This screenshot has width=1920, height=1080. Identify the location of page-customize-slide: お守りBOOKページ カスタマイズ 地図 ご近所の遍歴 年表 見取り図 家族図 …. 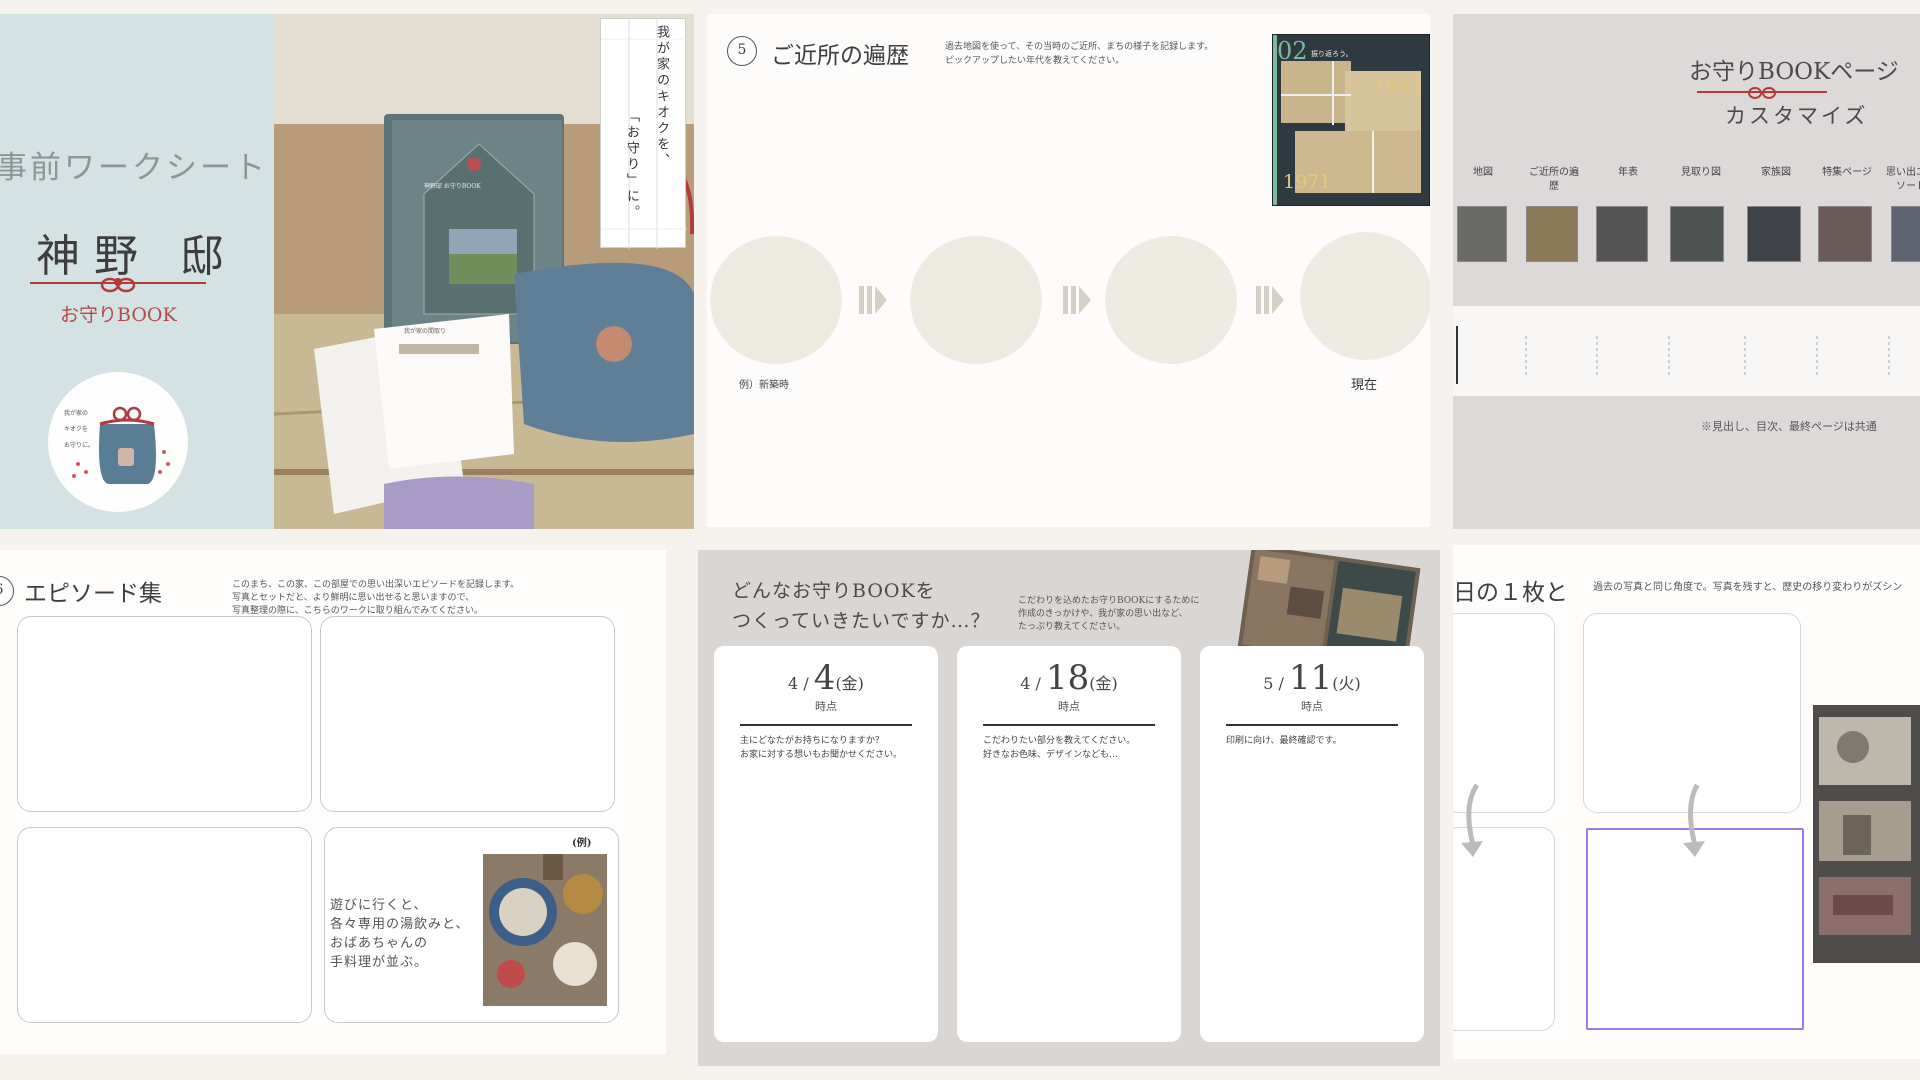
(1686, 271).